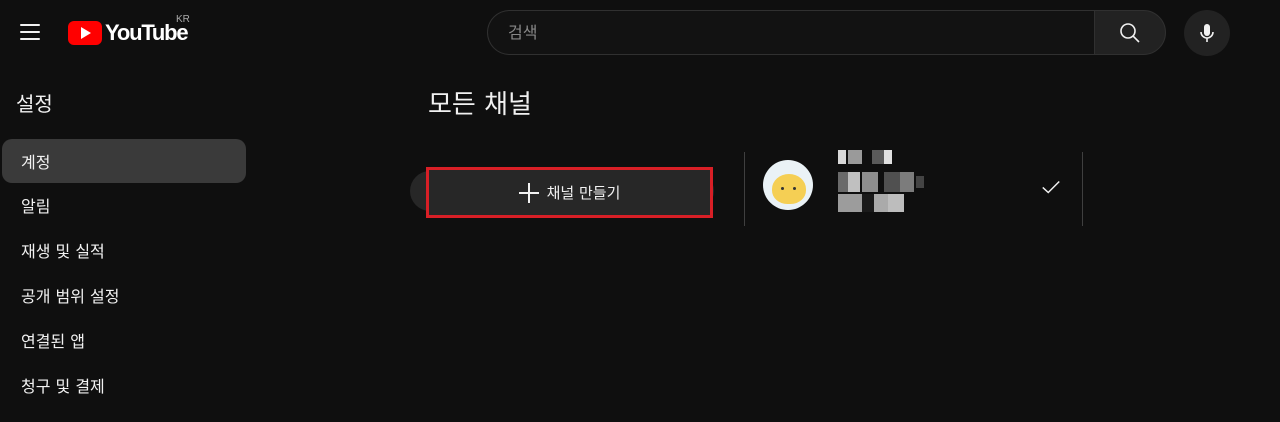  Describe the element at coordinates (124, 295) in the screenshot. I see `sidebar-item-privacy: 공개 범위 설정` at that location.